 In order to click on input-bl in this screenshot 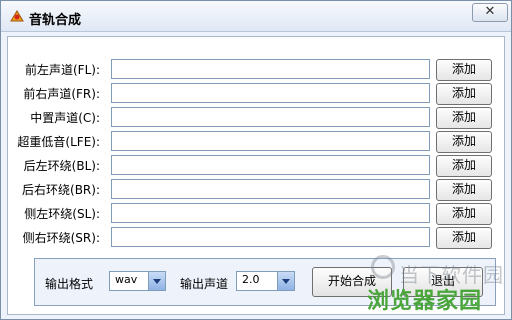, I will do `click(270, 165)`.